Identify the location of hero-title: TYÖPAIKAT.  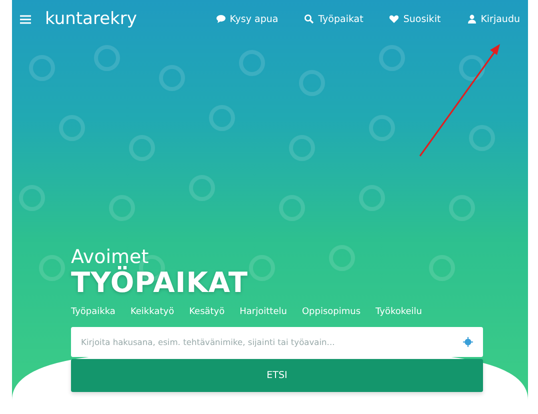
(159, 283).